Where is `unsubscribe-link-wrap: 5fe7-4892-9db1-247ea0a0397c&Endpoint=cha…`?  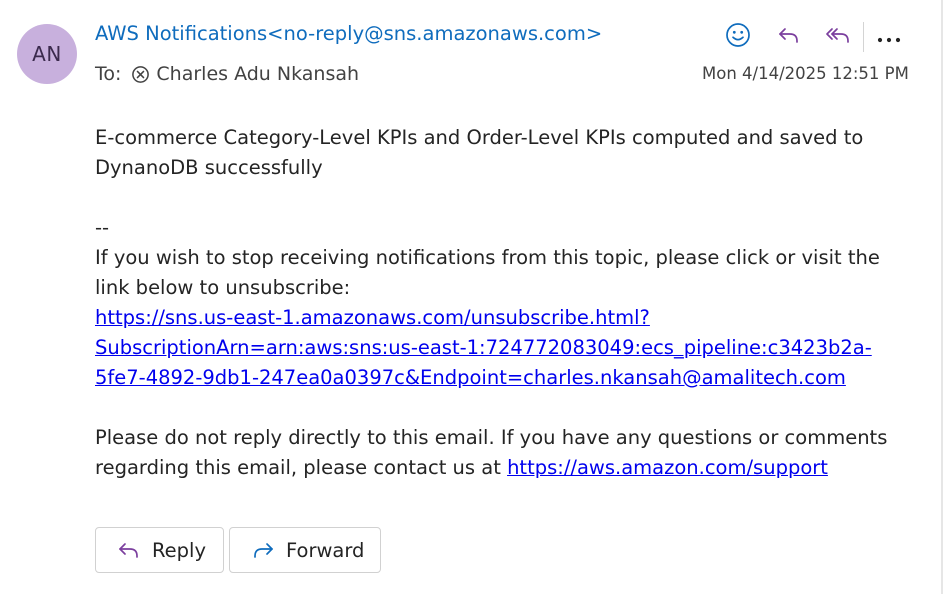 unsubscribe-link-wrap: 5fe7-4892-9db1-247ea0a0397c&Endpoint=cha… is located at coordinates (505, 378).